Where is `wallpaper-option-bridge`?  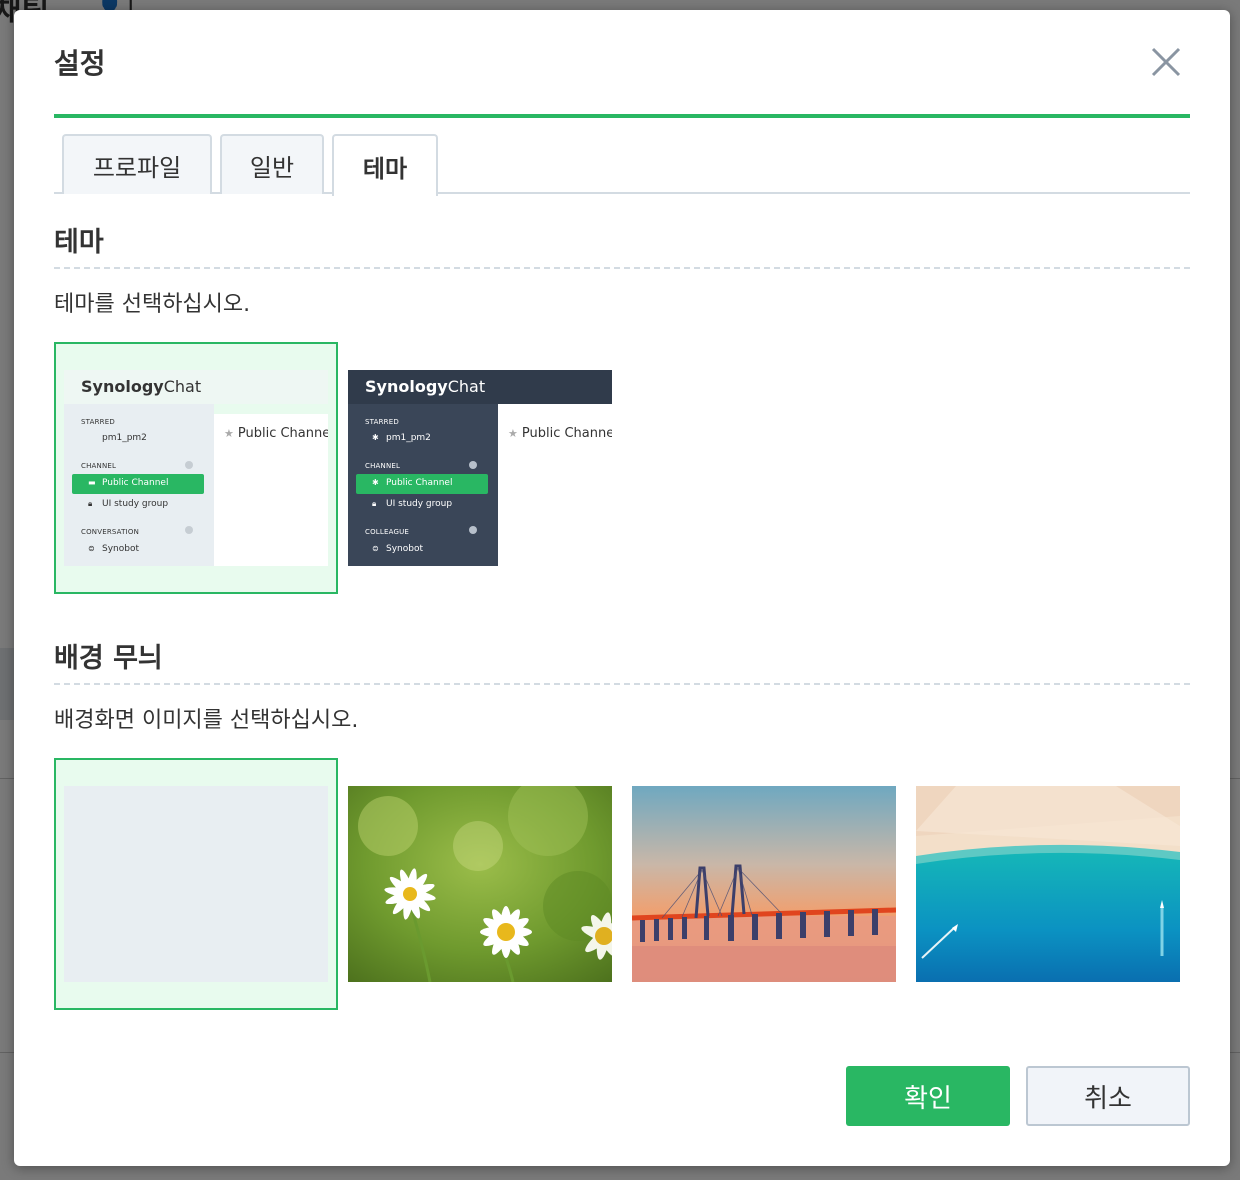 wallpaper-option-bridge is located at coordinates (764, 884).